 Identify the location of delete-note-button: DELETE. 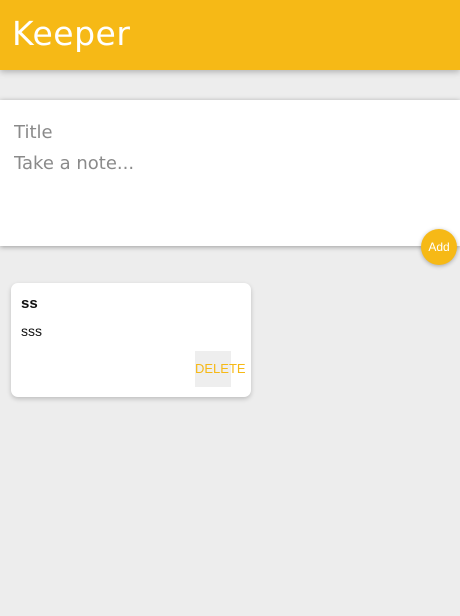
(220, 369).